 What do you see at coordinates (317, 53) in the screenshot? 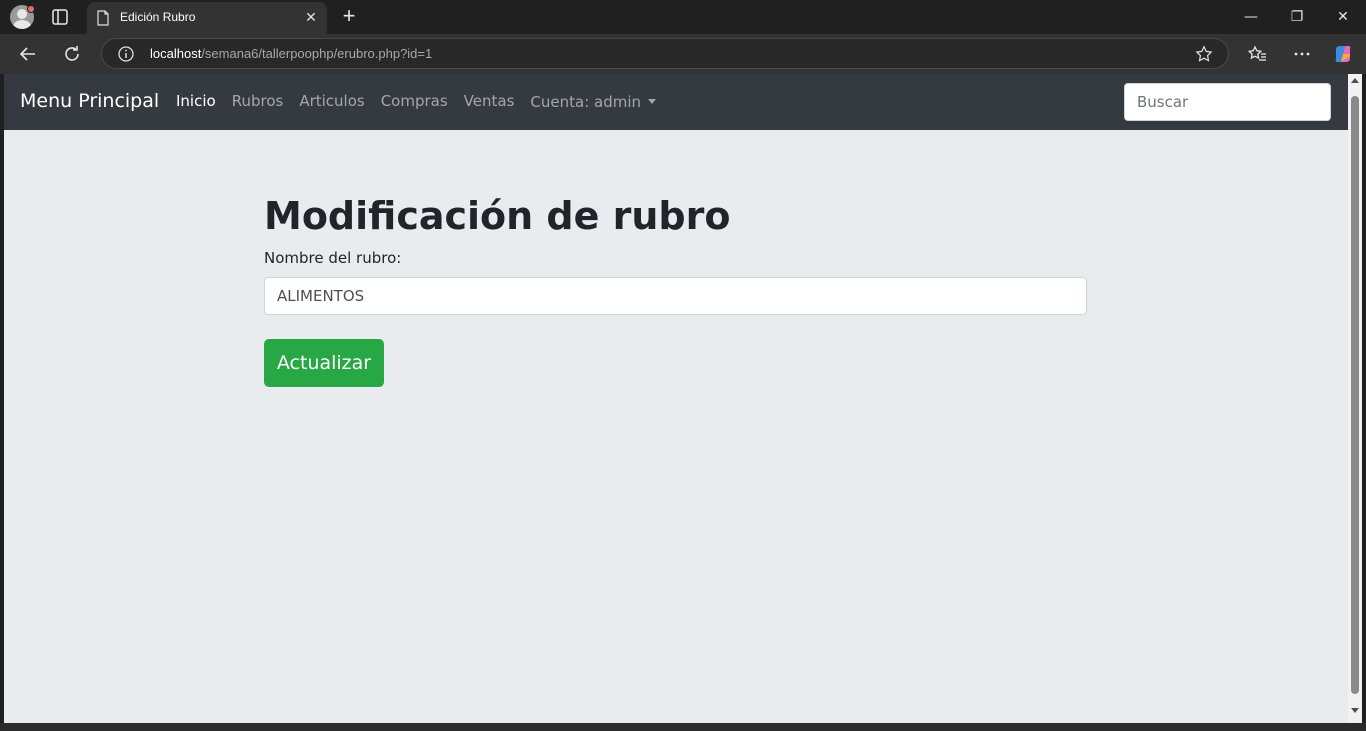
I see `url-path: /semana6/tallerpoophp/erubro.php?id=1` at bounding box center [317, 53].